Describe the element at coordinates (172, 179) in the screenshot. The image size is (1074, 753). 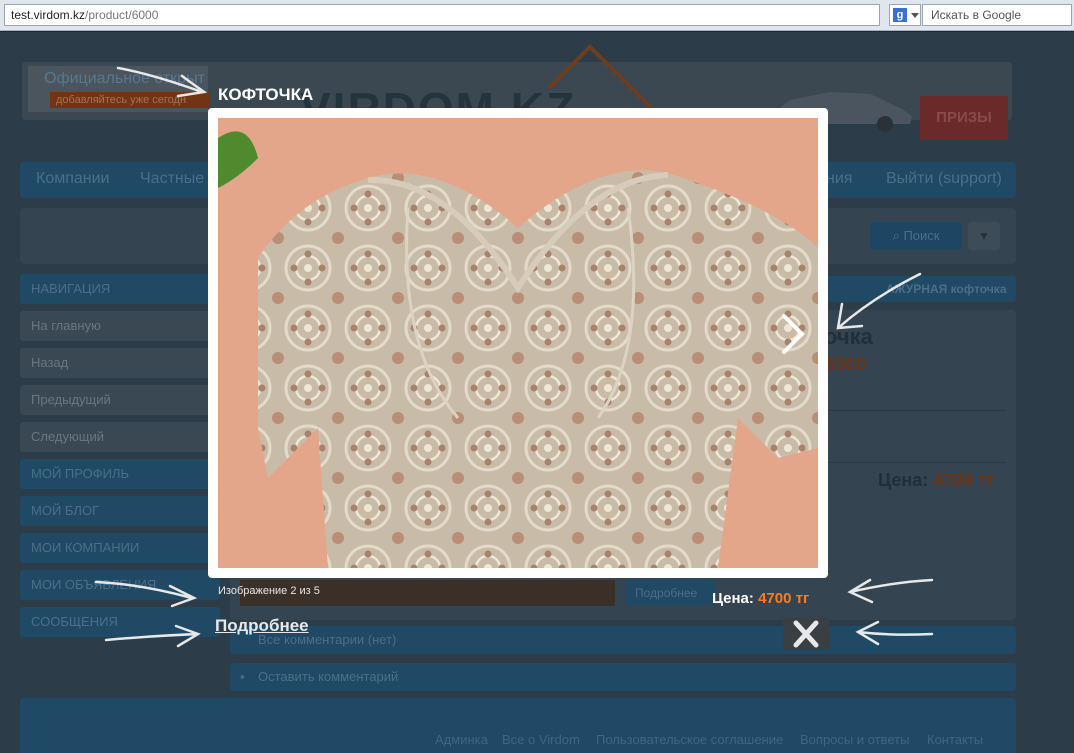
I see `nav-item-private: Частные` at that location.